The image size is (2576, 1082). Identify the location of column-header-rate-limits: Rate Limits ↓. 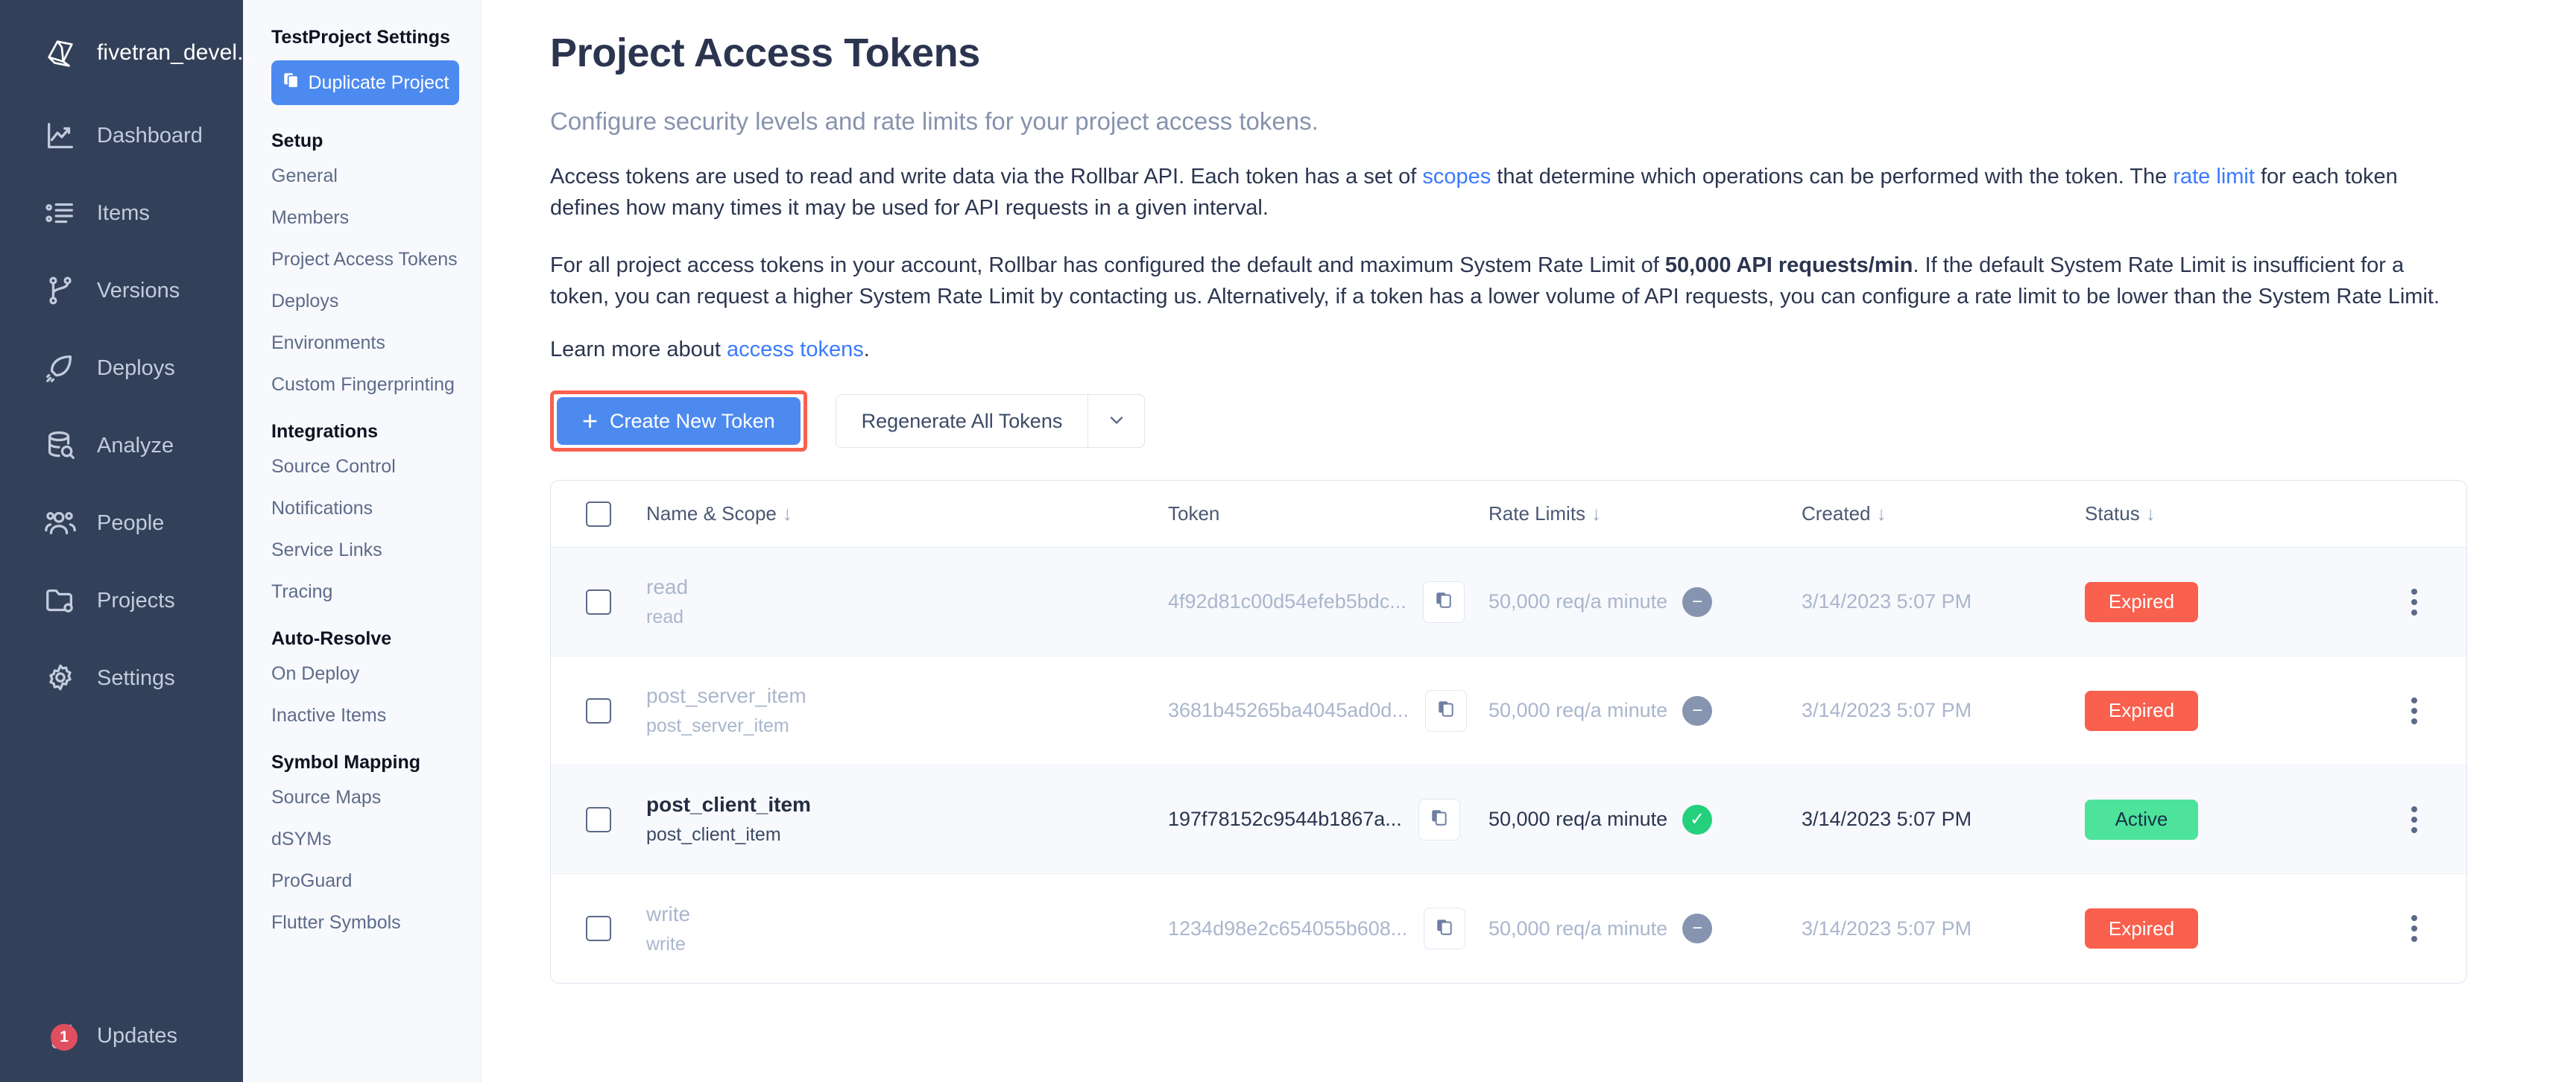
(1645, 513).